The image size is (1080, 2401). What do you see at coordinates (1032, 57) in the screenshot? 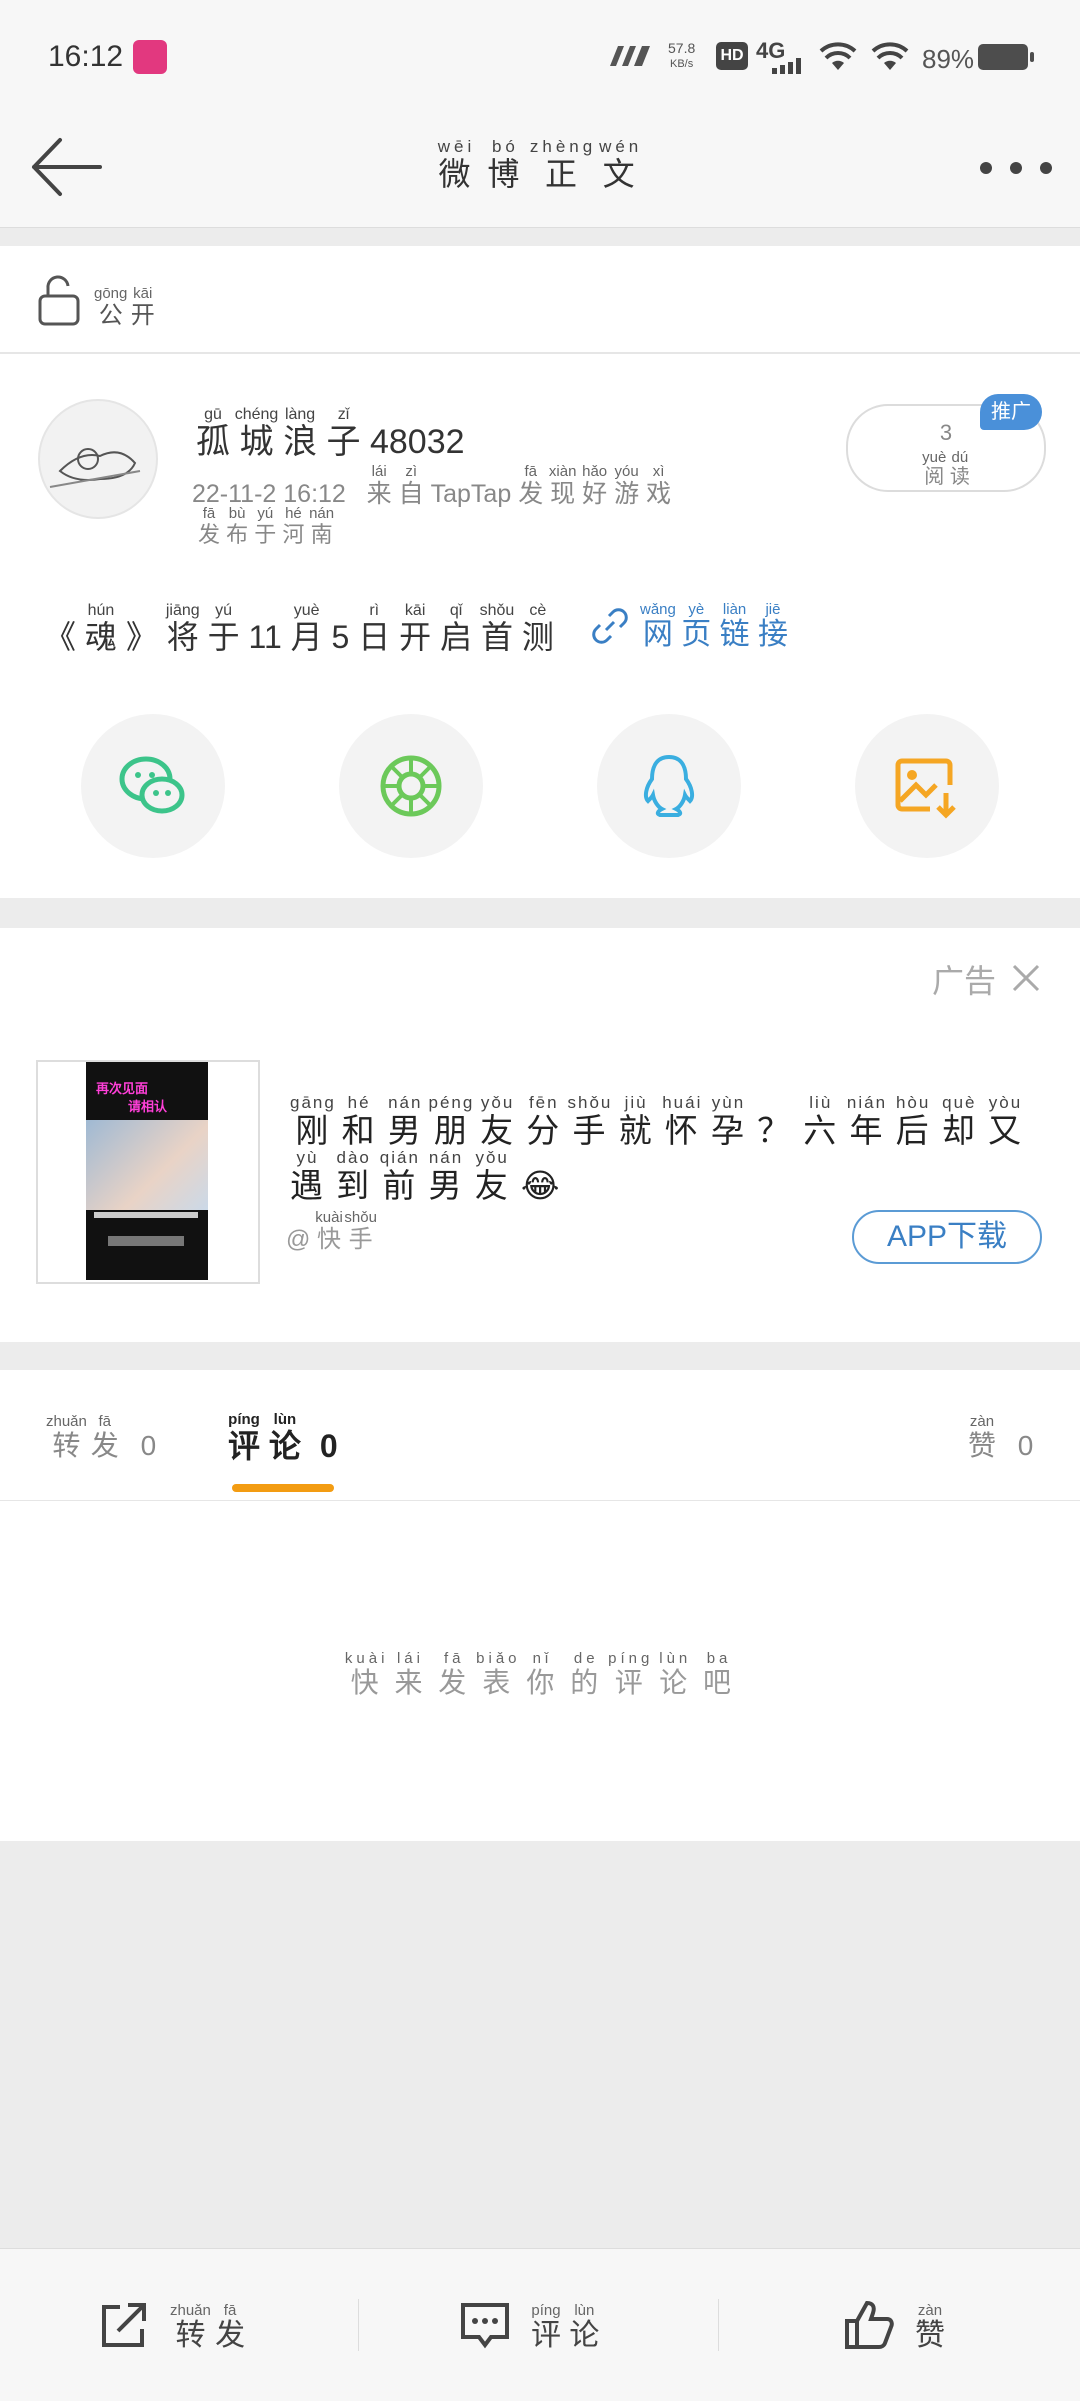
I see `battery-tip` at bounding box center [1032, 57].